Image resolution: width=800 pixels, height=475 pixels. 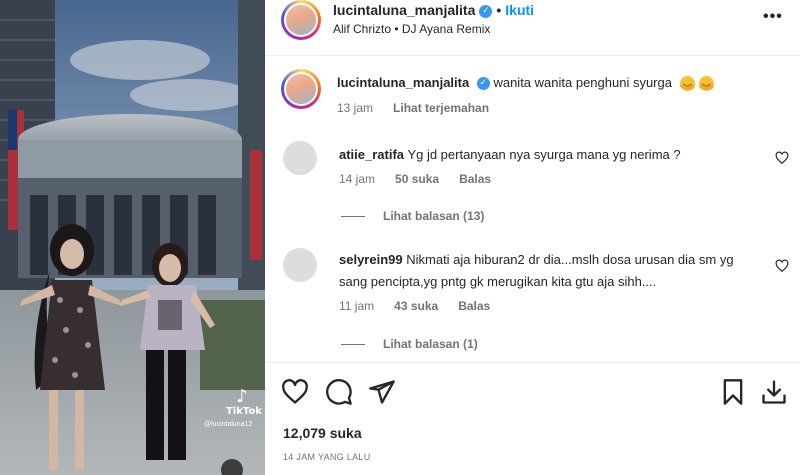 I want to click on speaker-muted-icon, so click(x=232, y=467).